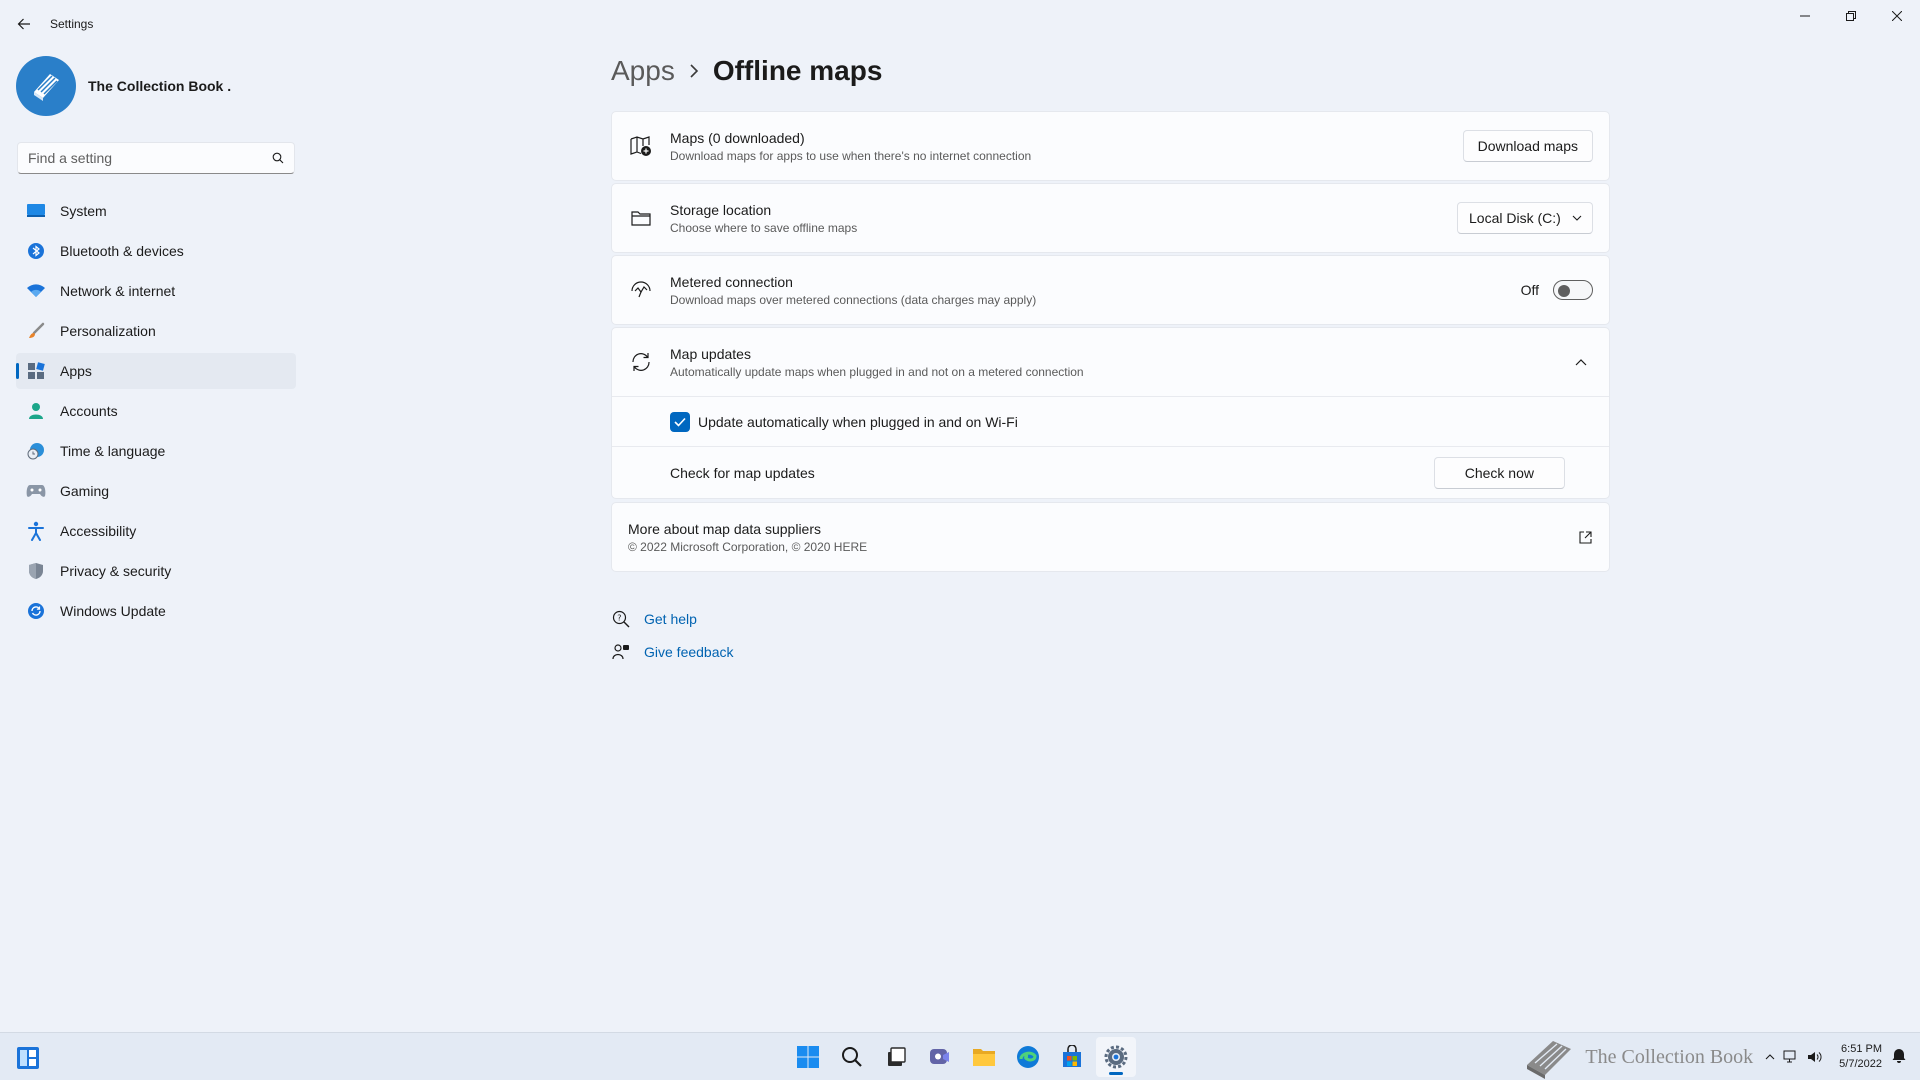 Image resolution: width=1920 pixels, height=1080 pixels. I want to click on breadcrumb-parent: Apps, so click(643, 71).